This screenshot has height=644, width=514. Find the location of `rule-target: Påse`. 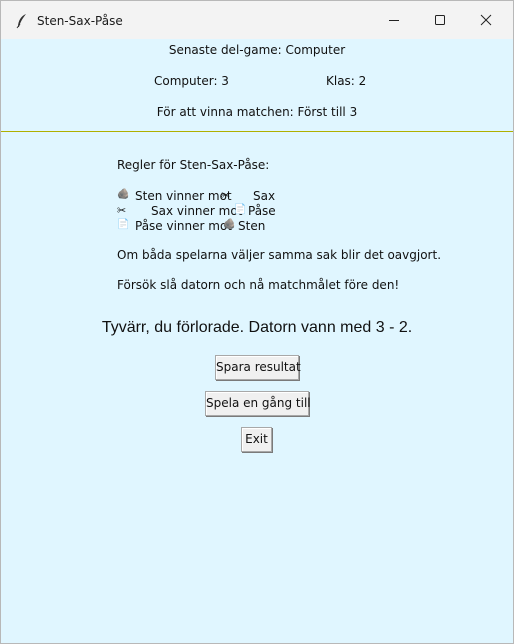

rule-target: Påse is located at coordinates (262, 211).